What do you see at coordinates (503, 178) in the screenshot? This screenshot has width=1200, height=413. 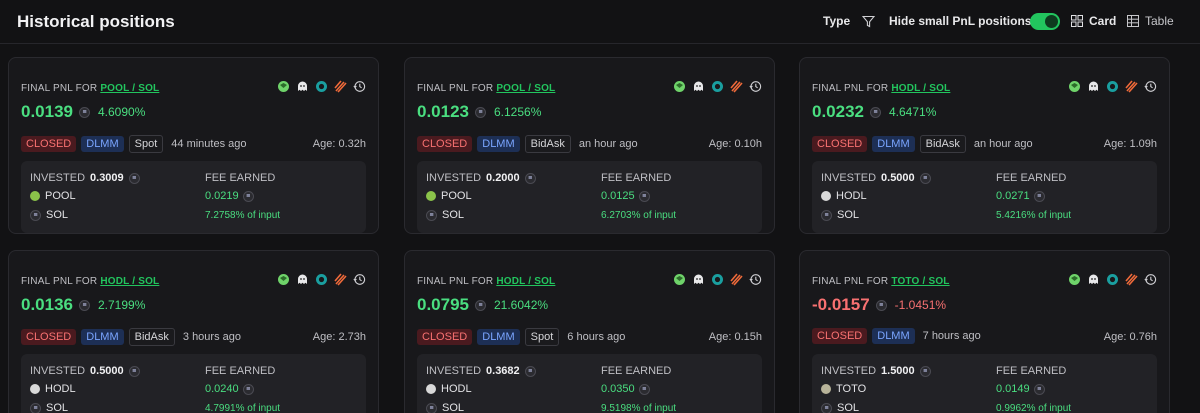 I see `invested-amount: 0.2000` at bounding box center [503, 178].